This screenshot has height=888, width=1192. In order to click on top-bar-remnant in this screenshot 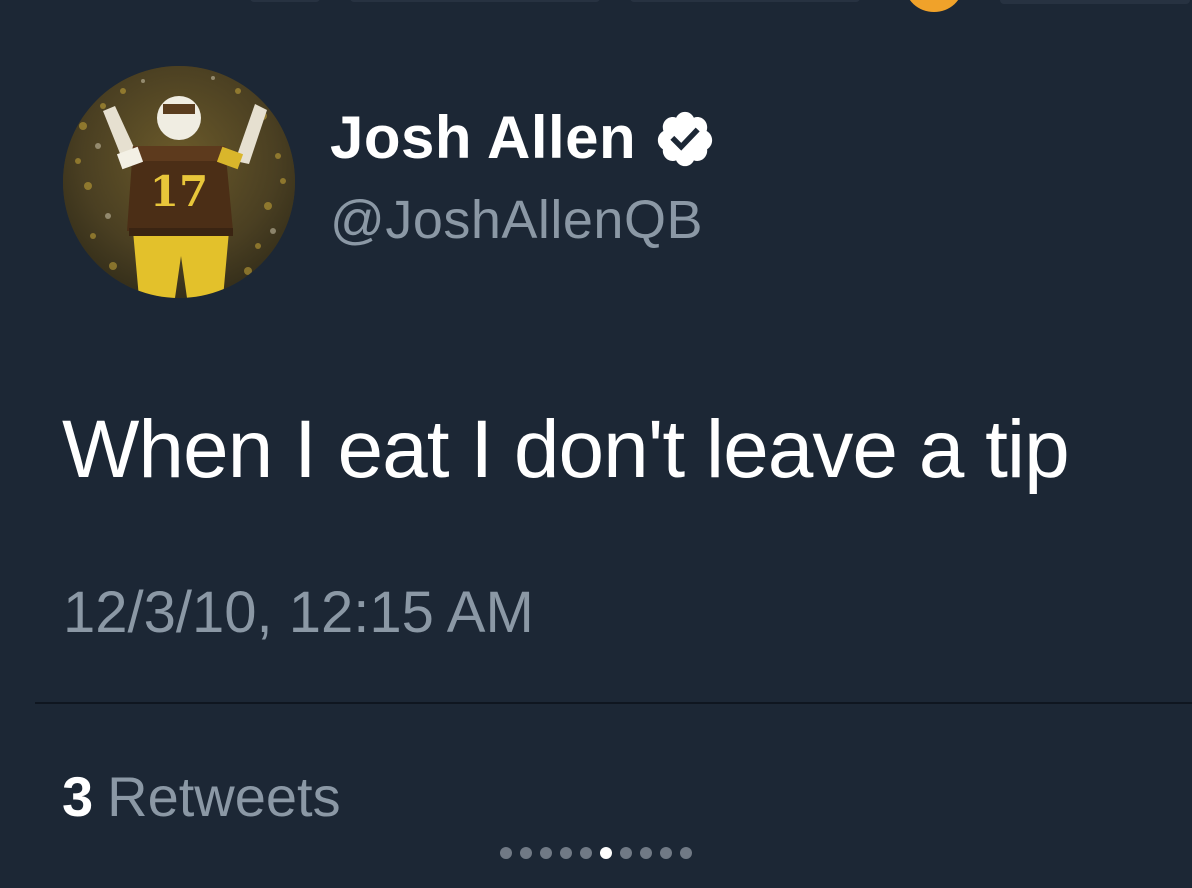, I will do `click(570, 2)`.